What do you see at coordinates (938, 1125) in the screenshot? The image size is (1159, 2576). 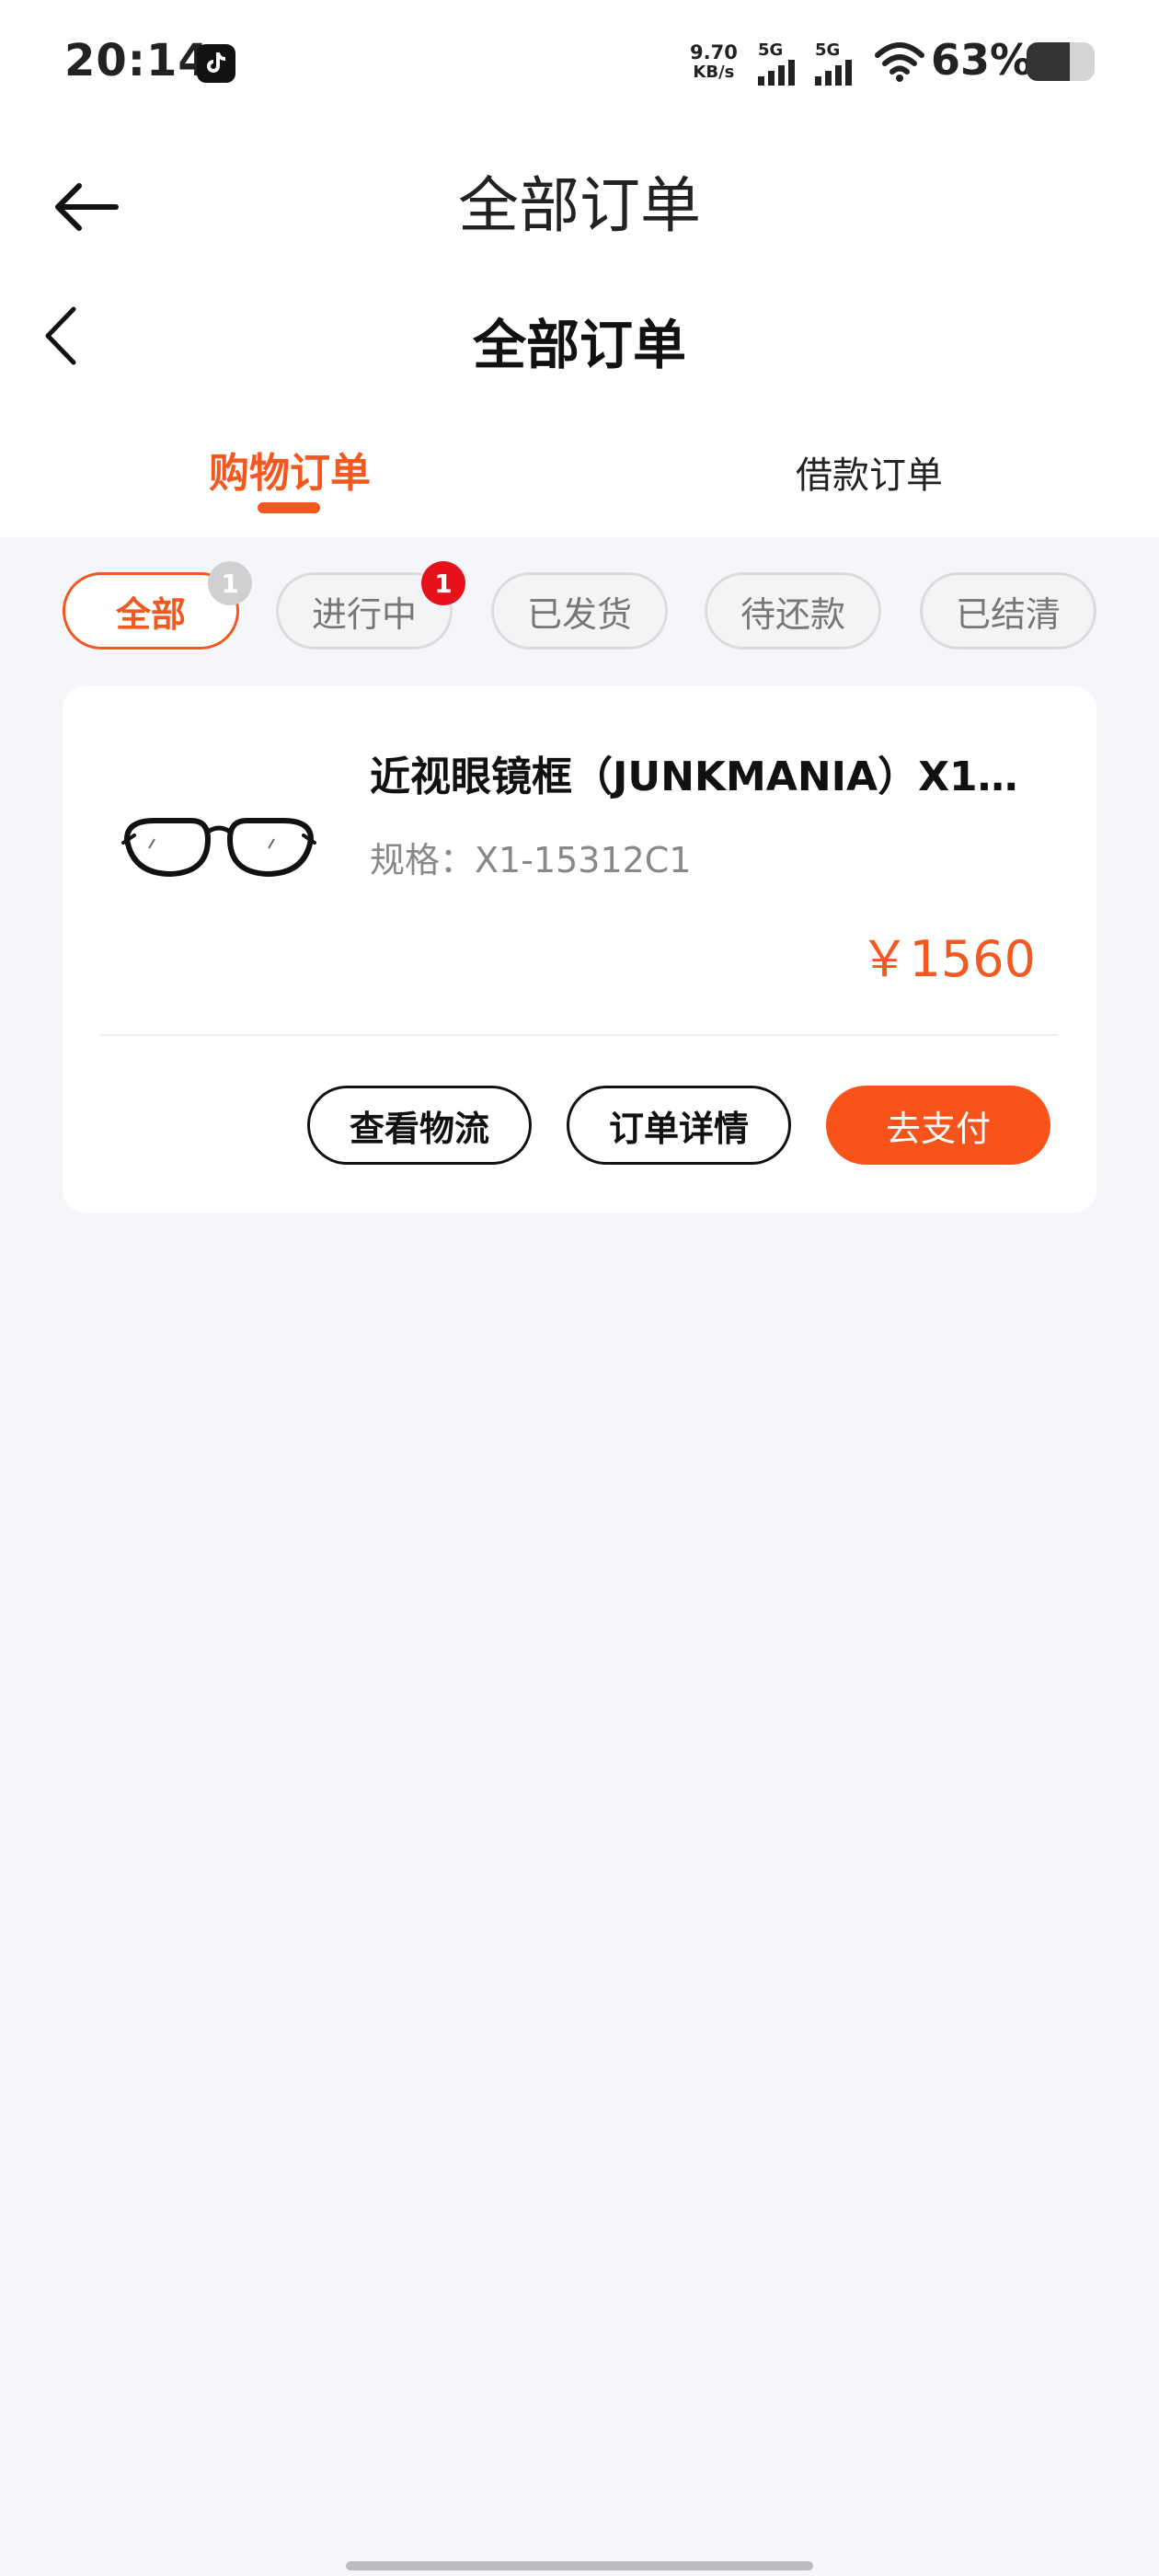 I see `pay-button: 去支付` at bounding box center [938, 1125].